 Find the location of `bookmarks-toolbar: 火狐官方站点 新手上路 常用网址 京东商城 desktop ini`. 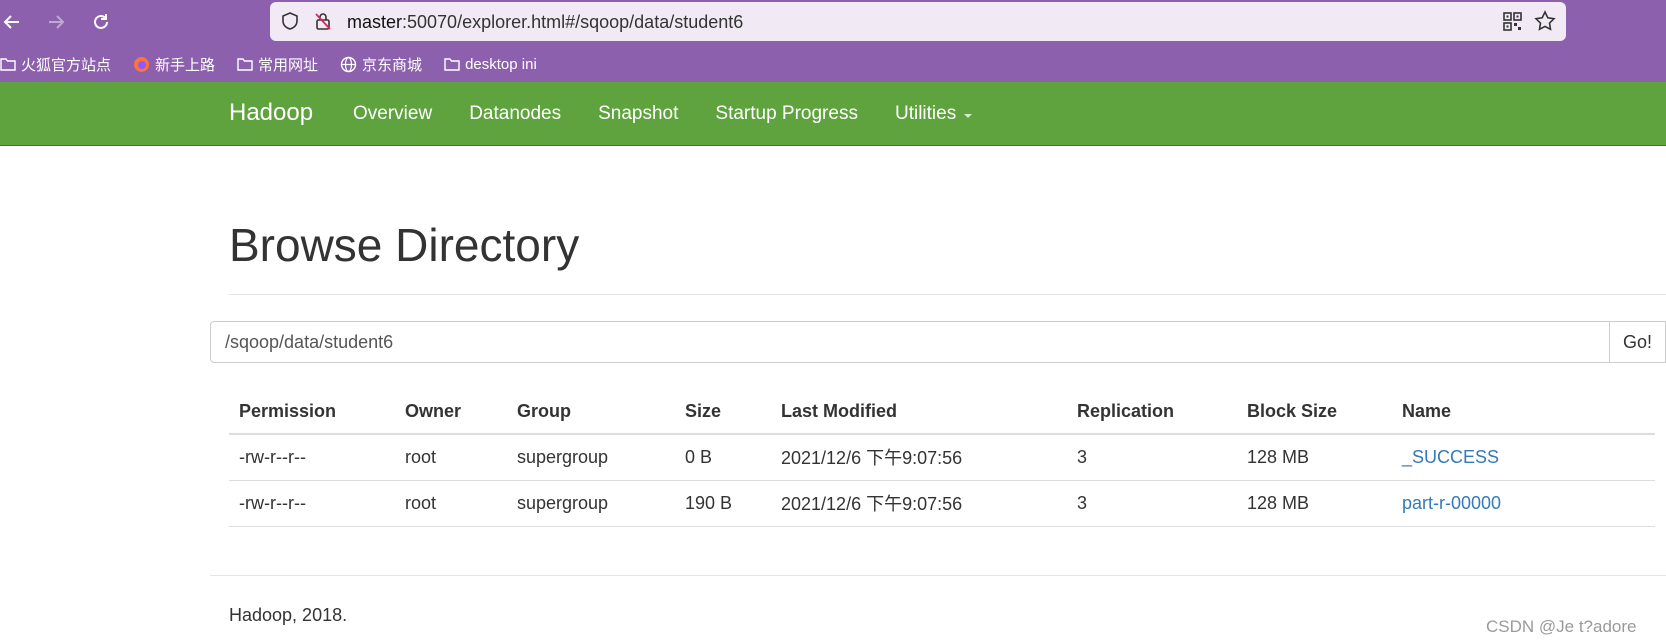

bookmarks-toolbar: 火狐官方站点 新手上路 常用网址 京东商城 desktop ini is located at coordinates (279, 64).